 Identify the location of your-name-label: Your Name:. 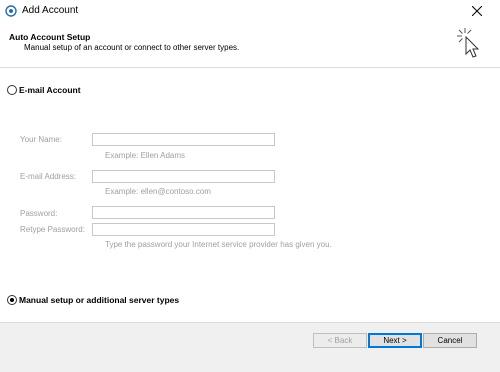
(41, 139).